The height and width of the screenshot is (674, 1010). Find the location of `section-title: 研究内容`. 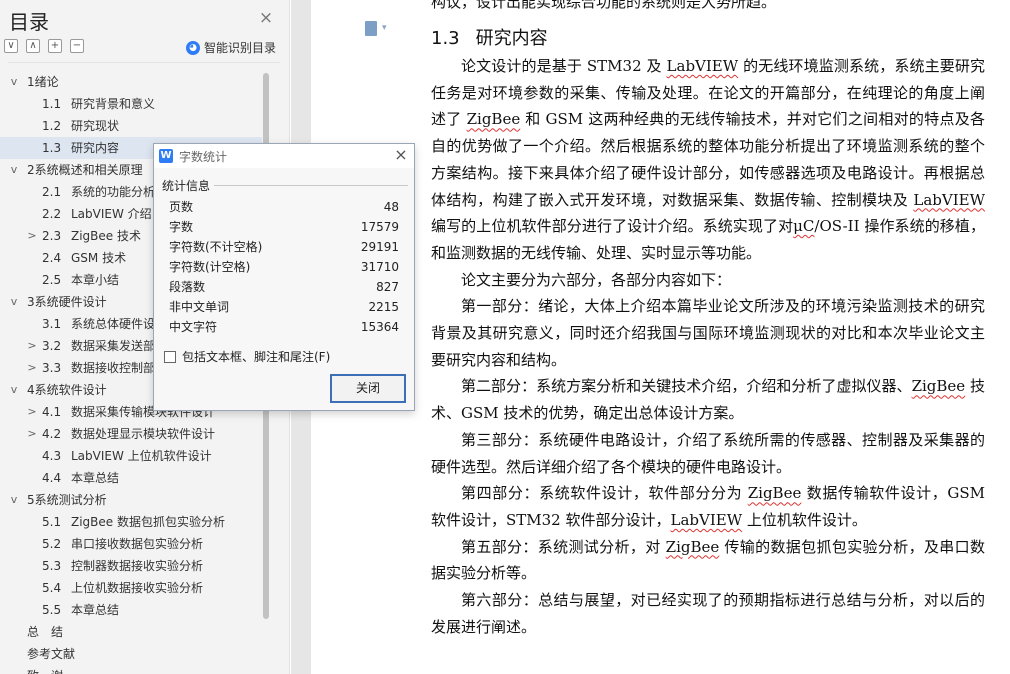

section-title: 研究内容 is located at coordinates (511, 38).